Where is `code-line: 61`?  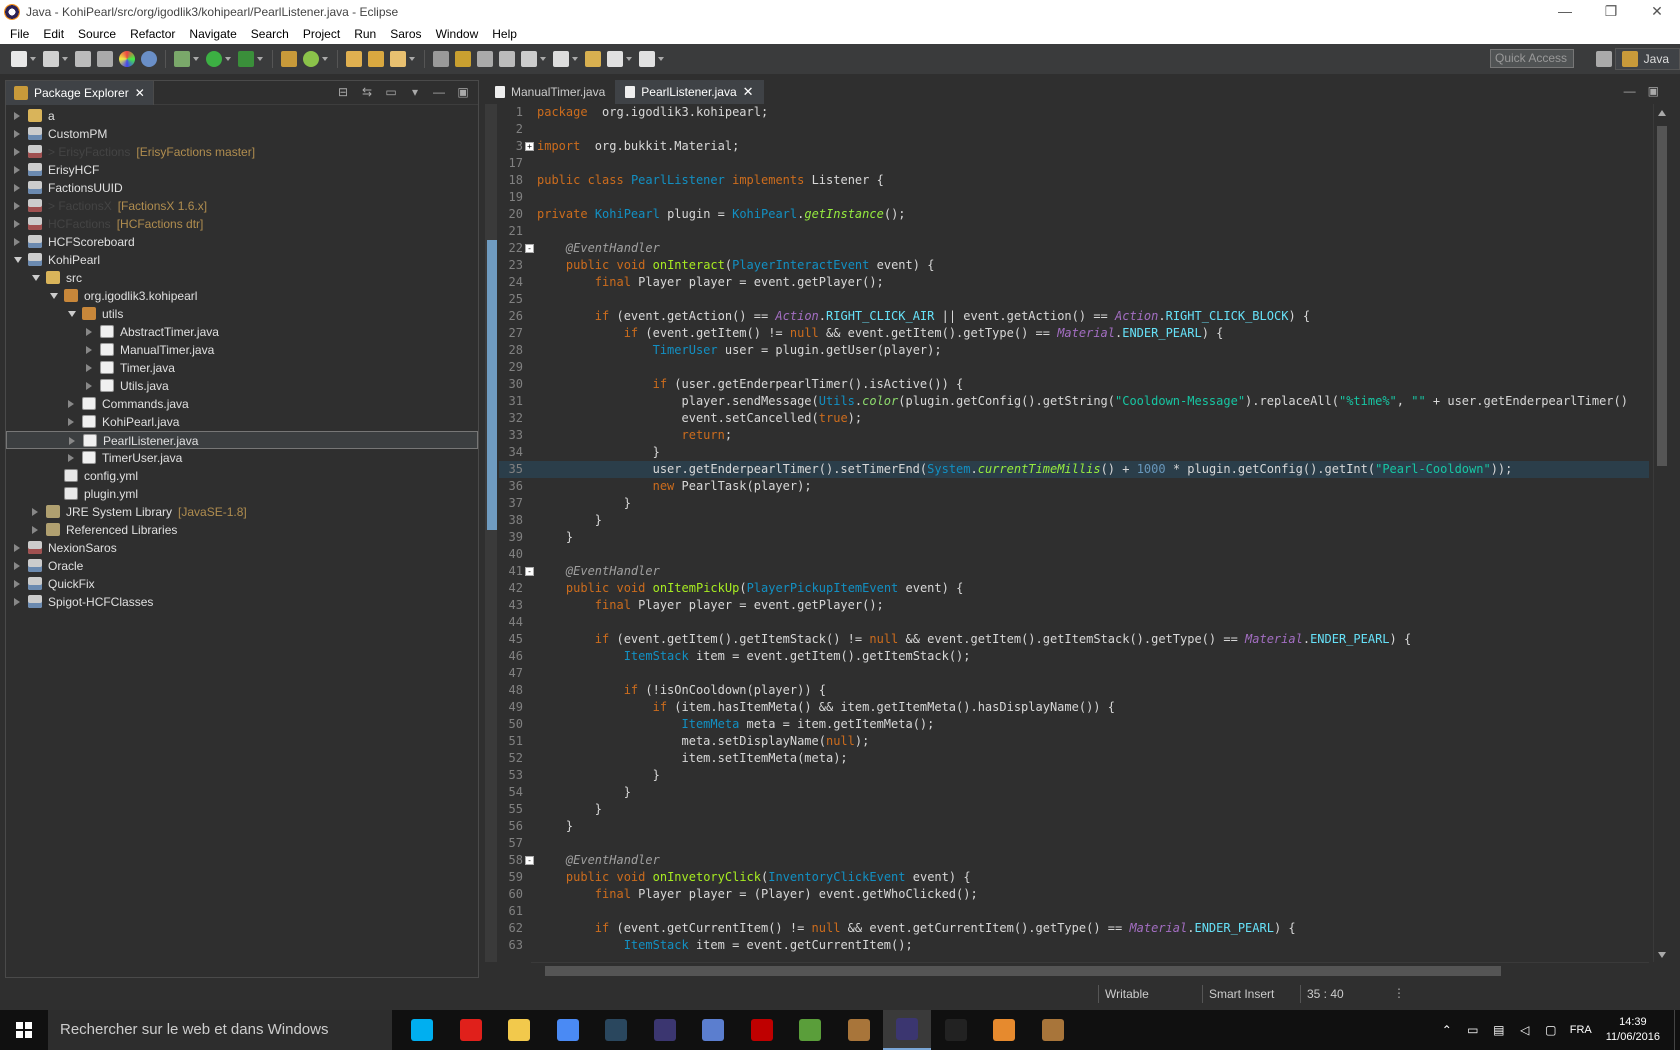
code-line: 61 is located at coordinates (1074, 911).